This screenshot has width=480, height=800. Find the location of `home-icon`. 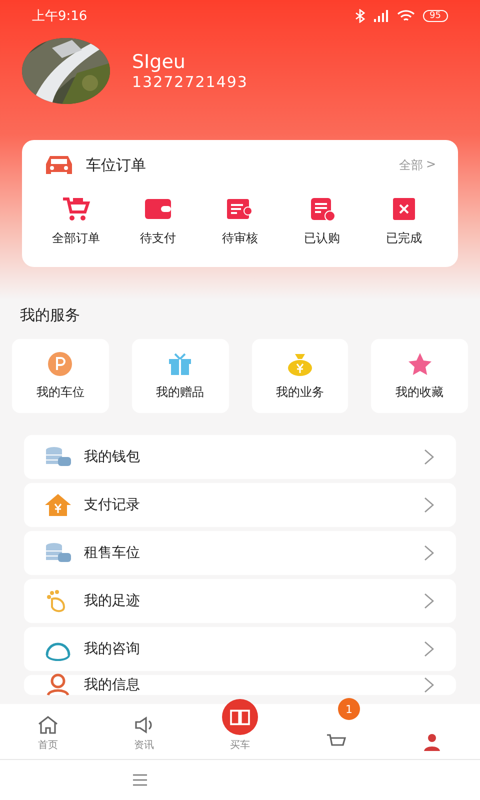

home-icon is located at coordinates (48, 725).